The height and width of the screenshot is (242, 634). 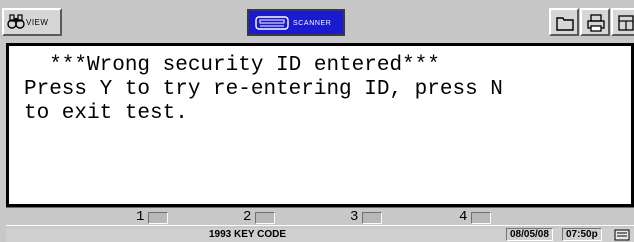 I want to click on folder-icon, so click(x=565, y=24).